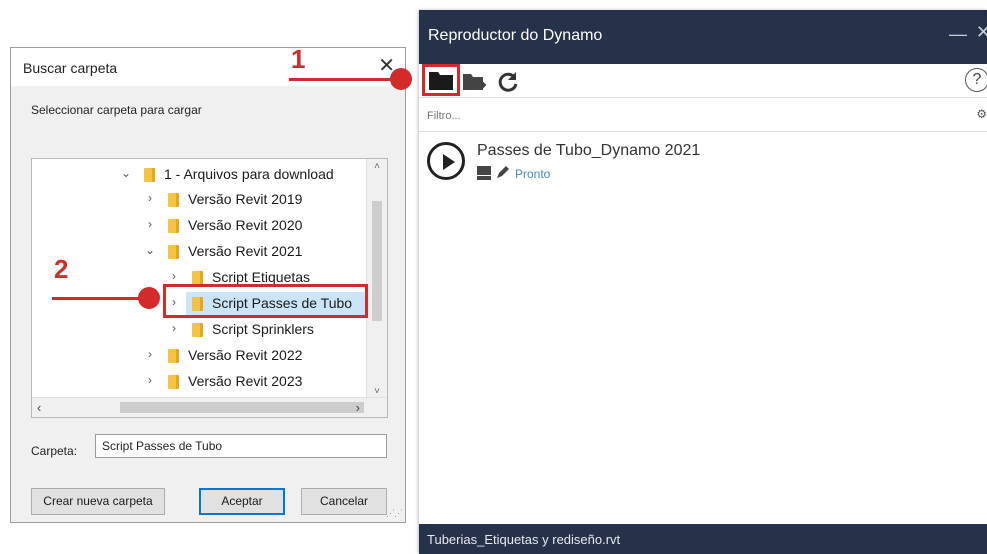 This screenshot has width=987, height=554. Describe the element at coordinates (39, 407) in the screenshot. I see `scroll-left-icon: ‹` at that location.